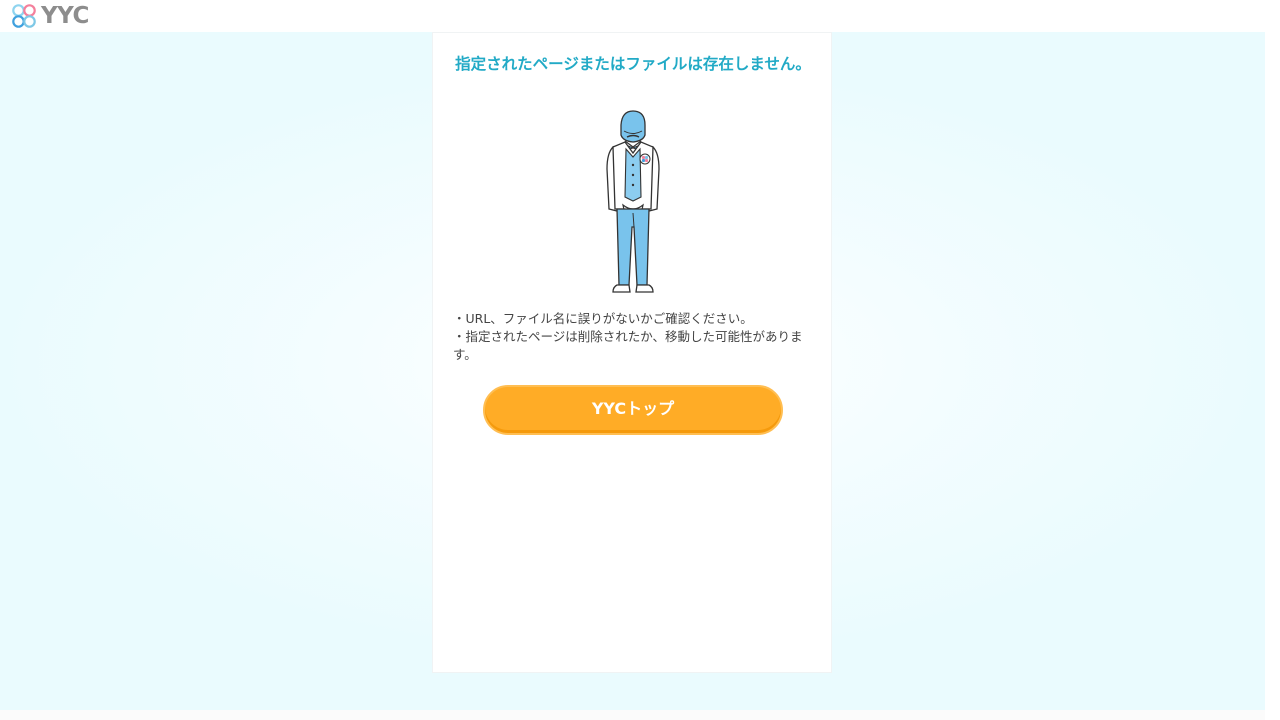 Image resolution: width=1280 pixels, height=720 pixels. What do you see at coordinates (633, 410) in the screenshot?
I see `yyc-top-button: YYCトップ` at bounding box center [633, 410].